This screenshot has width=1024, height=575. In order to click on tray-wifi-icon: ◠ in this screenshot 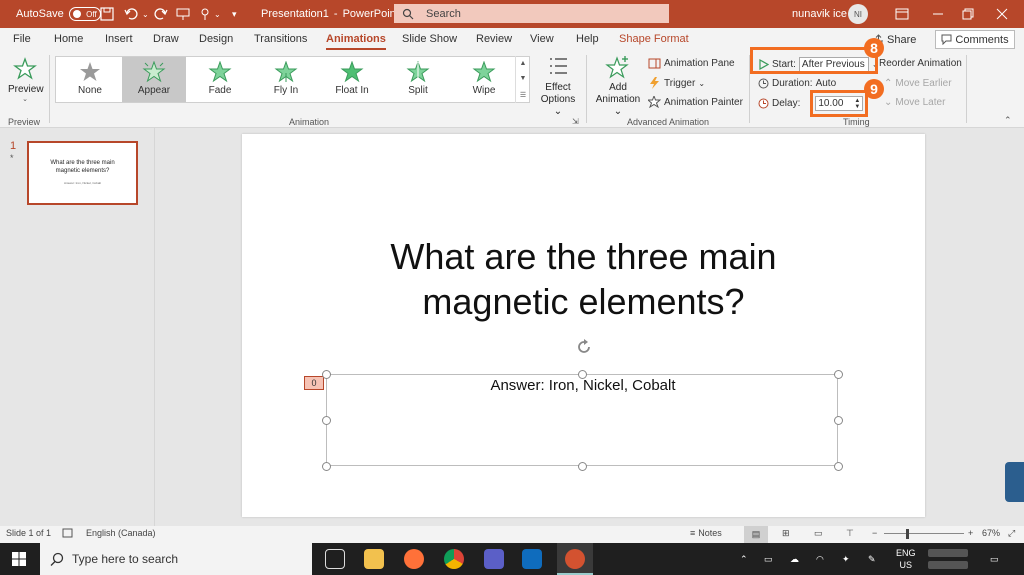, I will do `click(820, 559)`.